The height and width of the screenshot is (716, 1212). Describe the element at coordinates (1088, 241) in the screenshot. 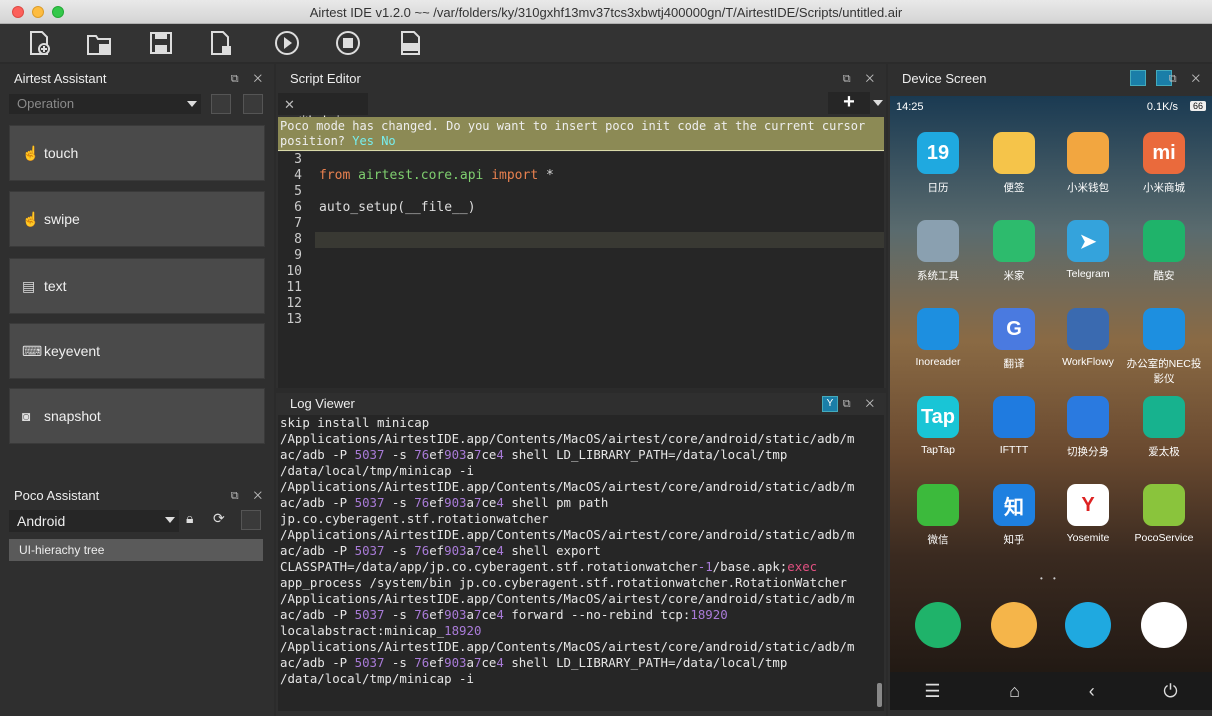

I see `app-glyph: ➤` at that location.